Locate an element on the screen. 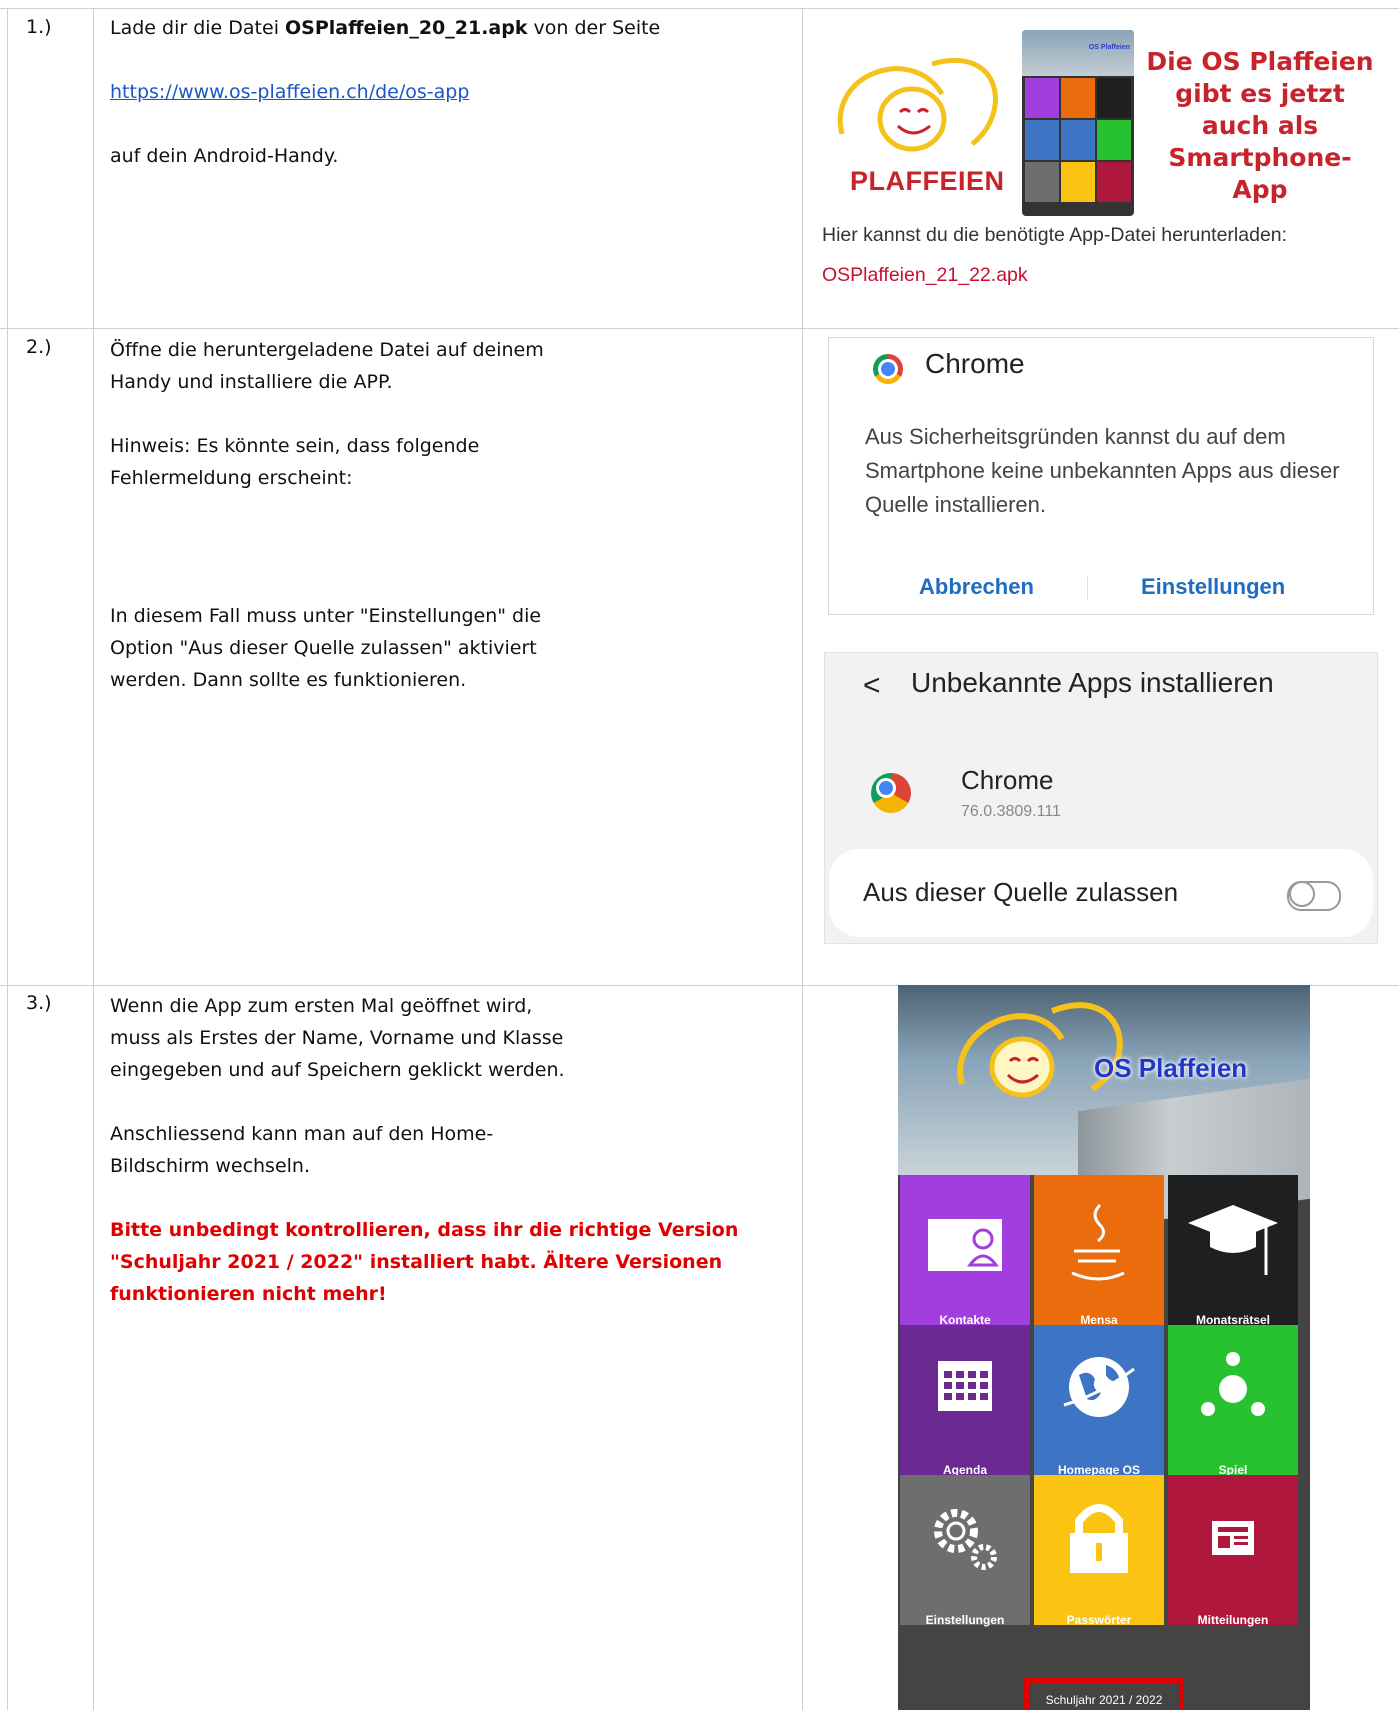 This screenshot has height=1710, width=1399. settings-button: Einstellungen is located at coordinates (1213, 587).